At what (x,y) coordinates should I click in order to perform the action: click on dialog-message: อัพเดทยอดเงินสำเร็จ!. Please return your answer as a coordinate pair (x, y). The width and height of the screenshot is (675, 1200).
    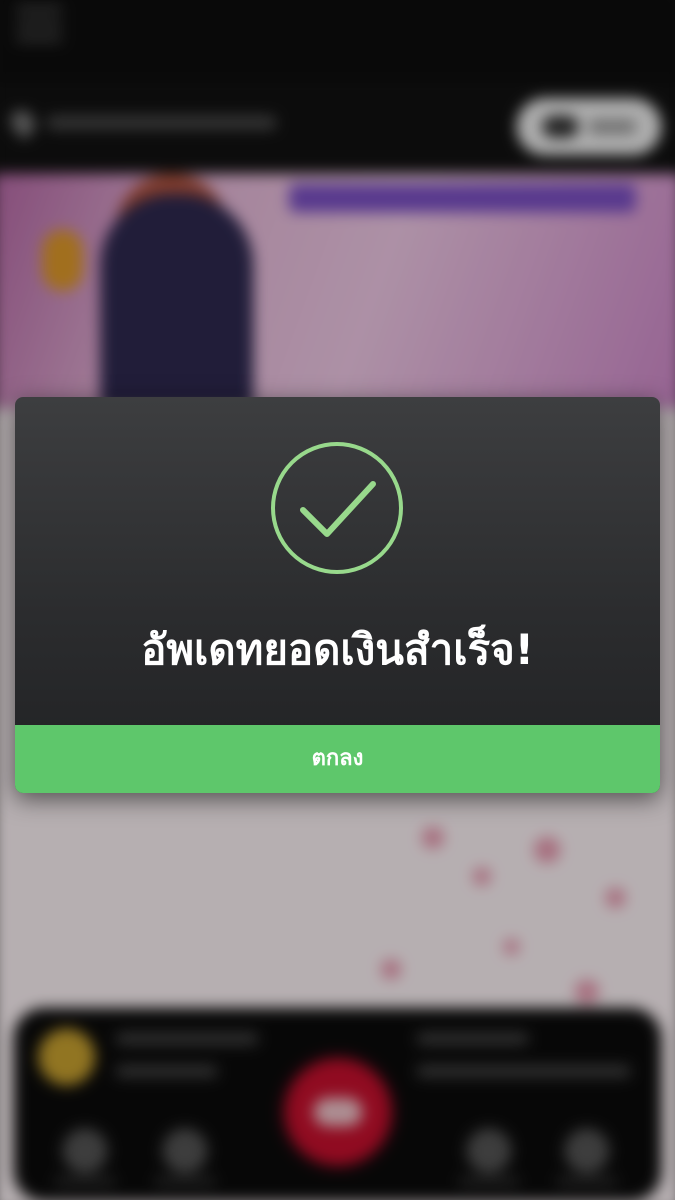
    Looking at the image, I should click on (337, 649).